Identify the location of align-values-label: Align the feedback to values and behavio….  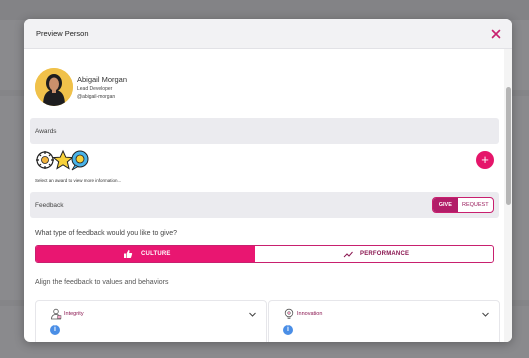
(102, 282).